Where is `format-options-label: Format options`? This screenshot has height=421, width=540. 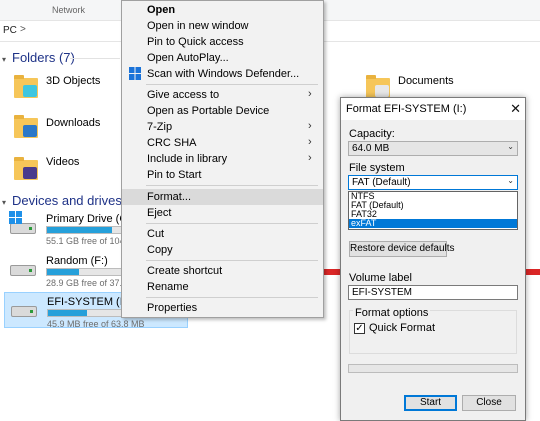
format-options-label: Format options is located at coordinates (392, 313).